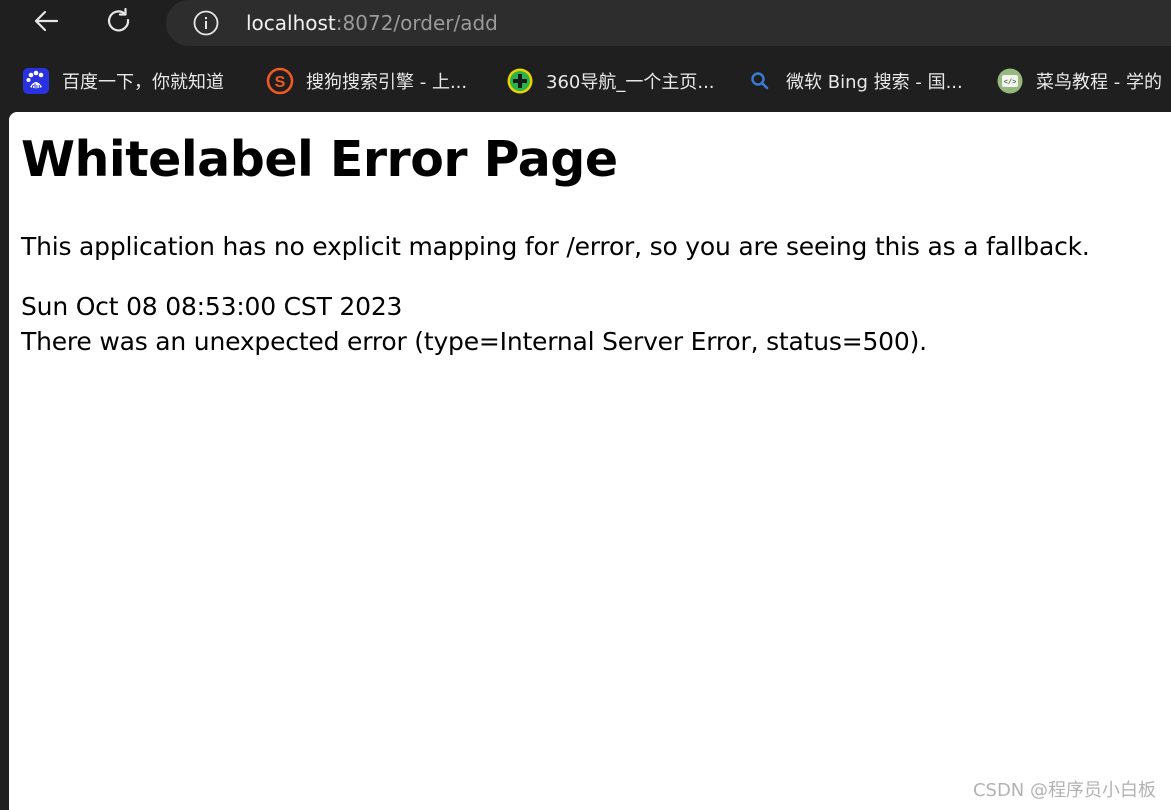  Describe the element at coordinates (760, 81) in the screenshot. I see `bing-search-icon` at that location.